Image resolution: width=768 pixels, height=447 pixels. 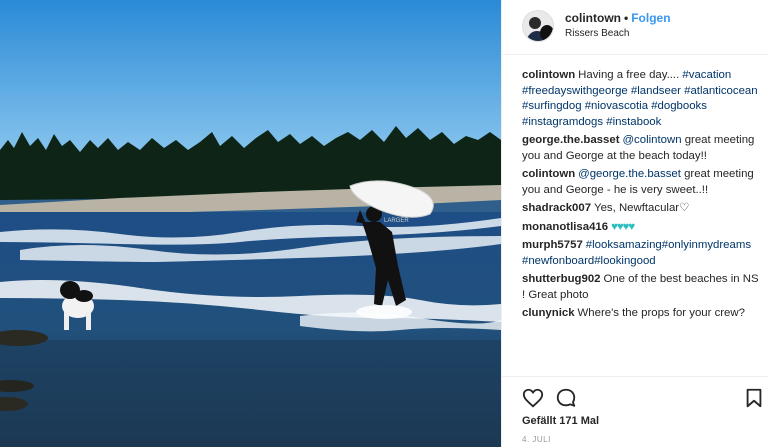 What do you see at coordinates (635, 27) in the screenshot?
I see `post-header: colintown • Folgen Rissers Beach` at bounding box center [635, 27].